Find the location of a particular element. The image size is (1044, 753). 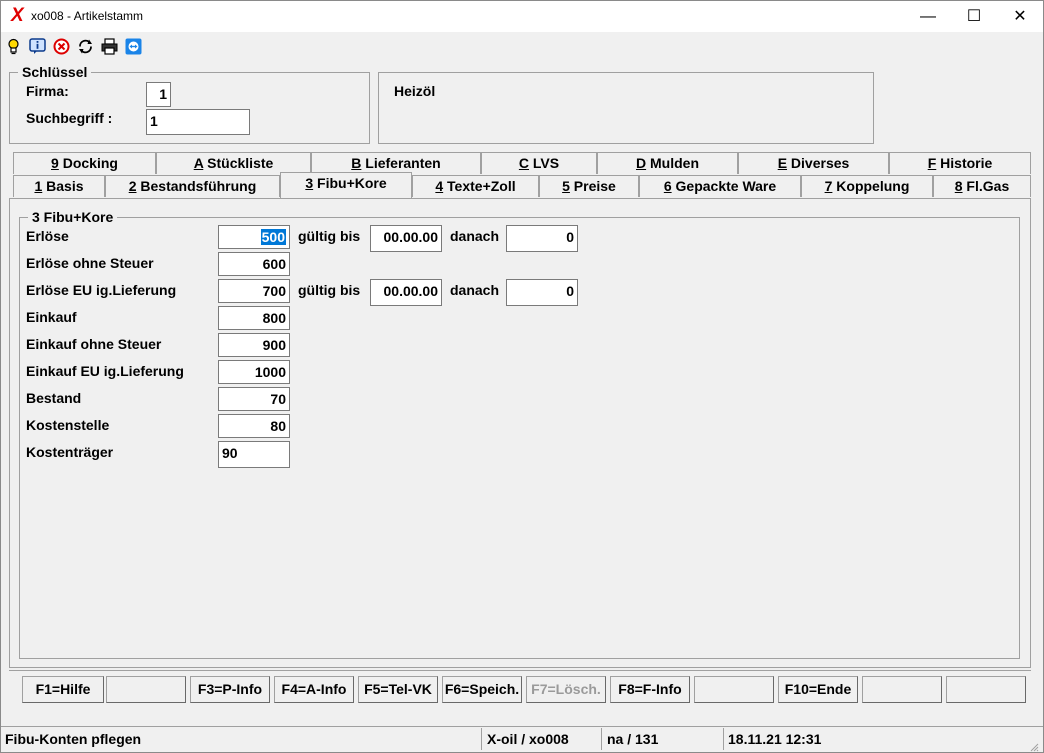

kostenstelle-label: Kostenstelle is located at coordinates (68, 425).